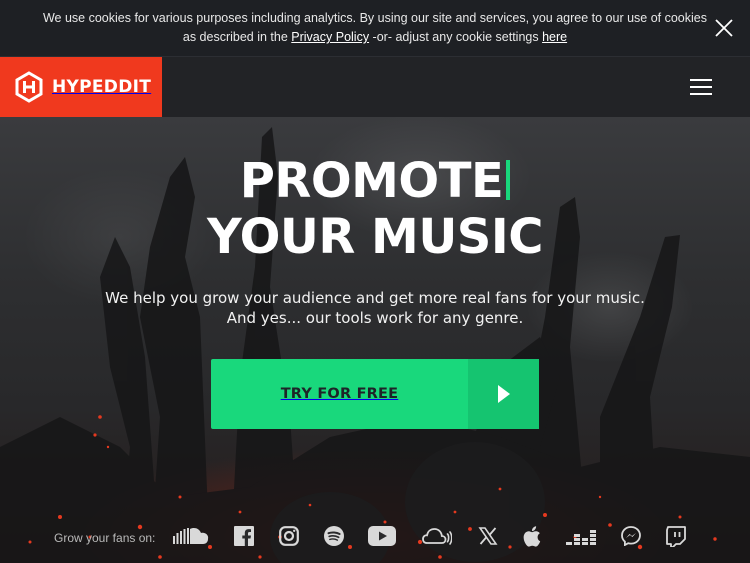 This screenshot has width=750, height=563. I want to click on play-arrow-icon, so click(503, 394).